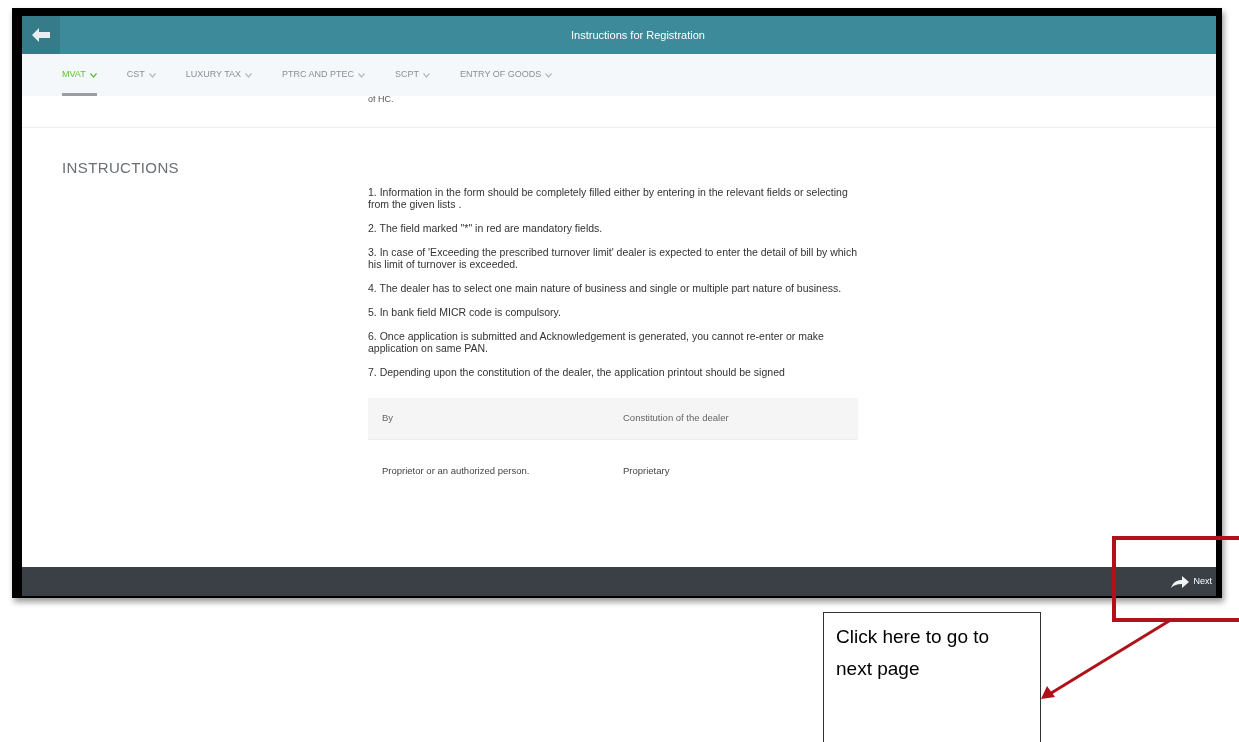  What do you see at coordinates (577, 372) in the screenshot?
I see `instruction-text: 7. Depending upon the constitution of the dealer, the application printout should be signed` at bounding box center [577, 372].